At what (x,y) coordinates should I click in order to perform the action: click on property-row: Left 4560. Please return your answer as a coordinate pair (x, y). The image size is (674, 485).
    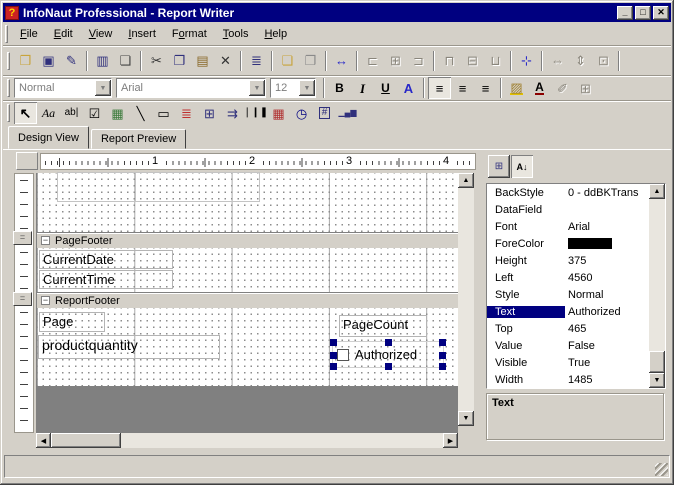
    Looking at the image, I should click on (576, 277).